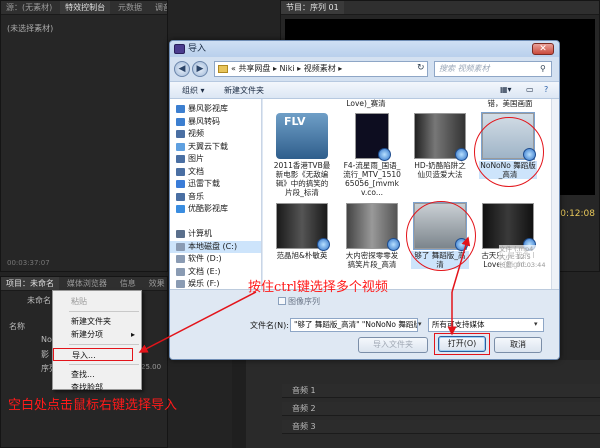  I want to click on nav-item-6: 迅雷下载, so click(215, 184).